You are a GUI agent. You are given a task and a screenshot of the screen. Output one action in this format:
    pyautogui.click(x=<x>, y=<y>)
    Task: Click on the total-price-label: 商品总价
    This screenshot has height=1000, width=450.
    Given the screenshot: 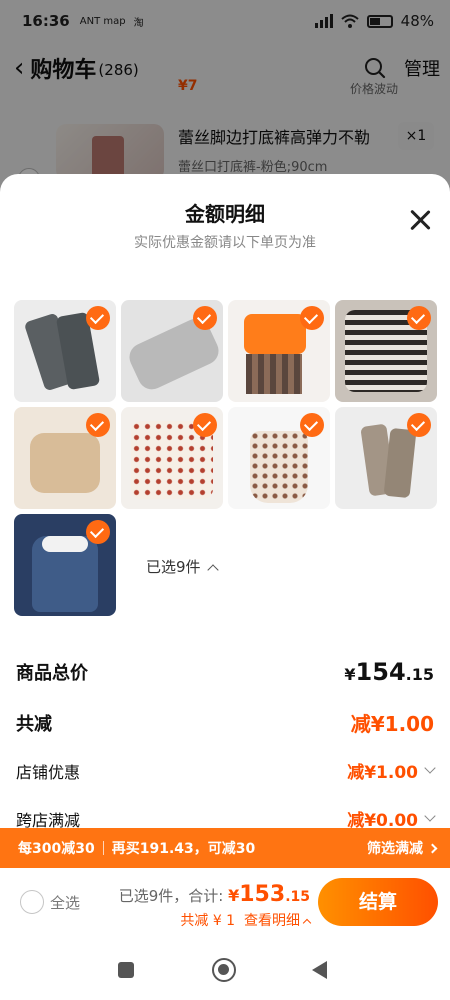 What is the action you would take?
    pyautogui.click(x=52, y=673)
    